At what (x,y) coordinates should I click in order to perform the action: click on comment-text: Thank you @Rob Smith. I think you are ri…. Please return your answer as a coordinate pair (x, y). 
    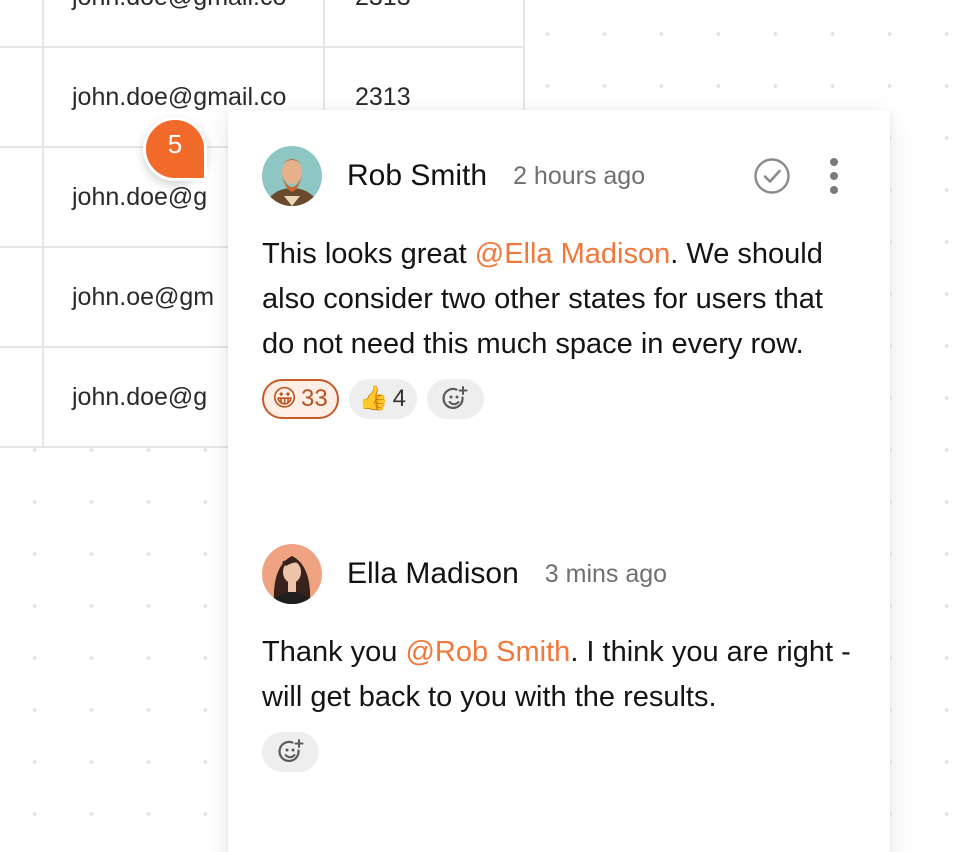
    Looking at the image, I should click on (557, 675).